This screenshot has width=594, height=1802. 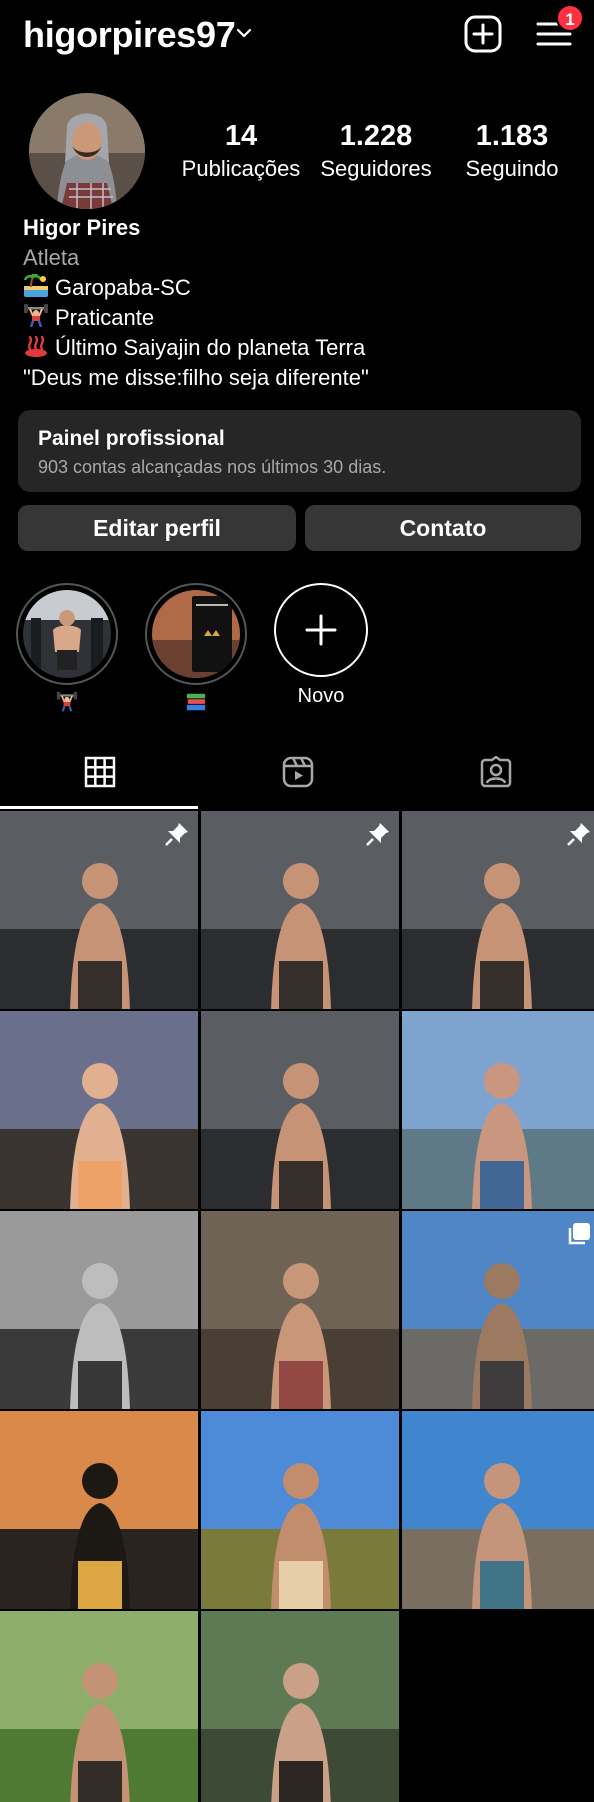 I want to click on following-count-value: 1.183, so click(x=512, y=136).